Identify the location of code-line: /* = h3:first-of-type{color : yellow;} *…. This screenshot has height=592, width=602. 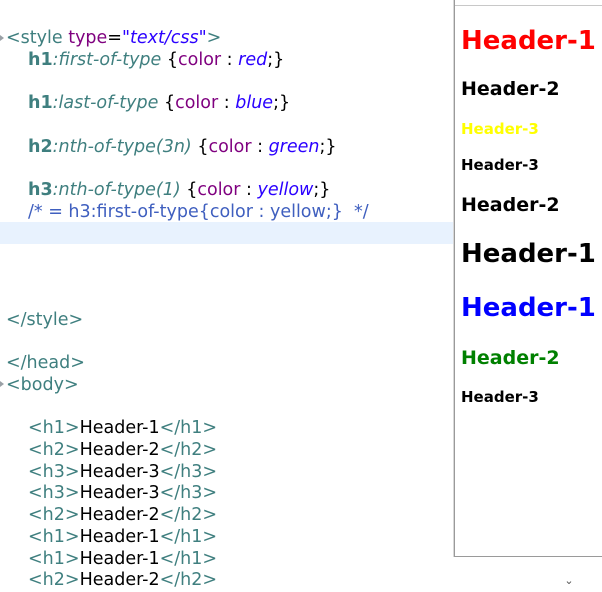
(187, 212).